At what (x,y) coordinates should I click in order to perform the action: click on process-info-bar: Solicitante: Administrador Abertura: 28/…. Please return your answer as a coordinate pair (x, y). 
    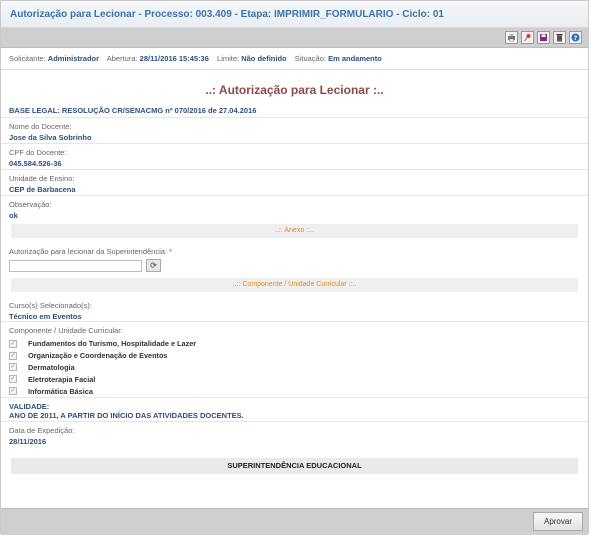
    Looking at the image, I should click on (294, 59).